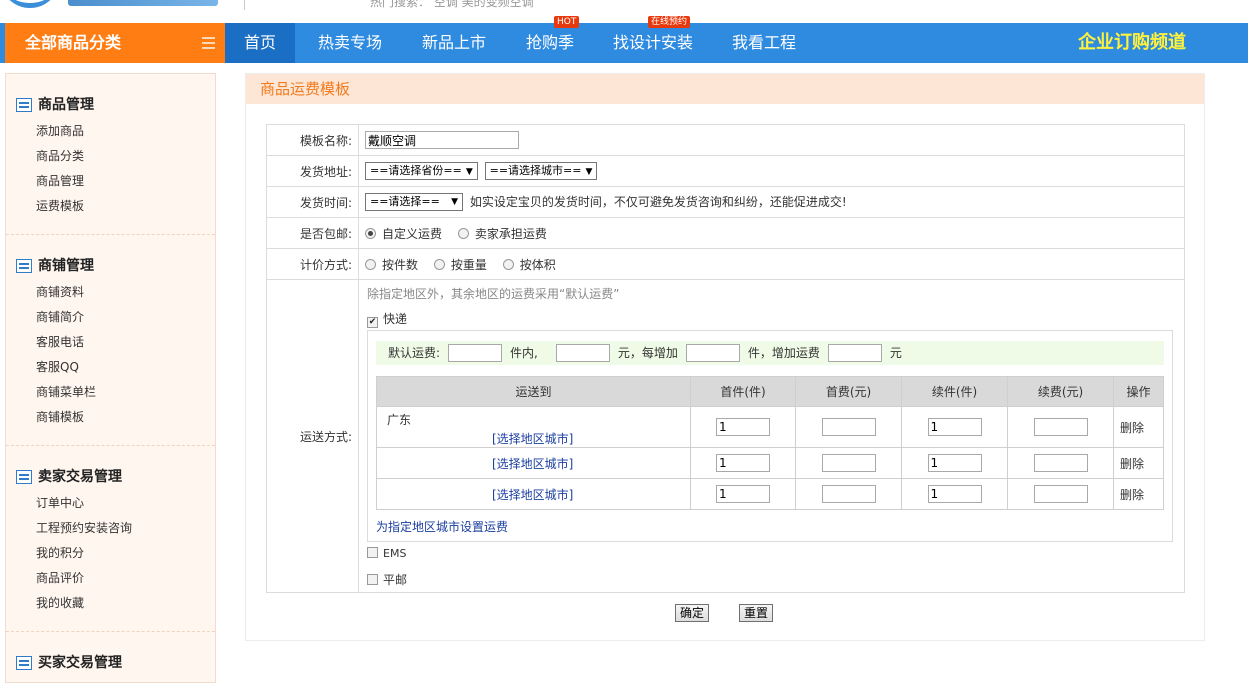 The width and height of the screenshot is (1248, 683). Describe the element at coordinates (403, 234) in the screenshot. I see `radio-custom-fee: 自定义运费` at that location.